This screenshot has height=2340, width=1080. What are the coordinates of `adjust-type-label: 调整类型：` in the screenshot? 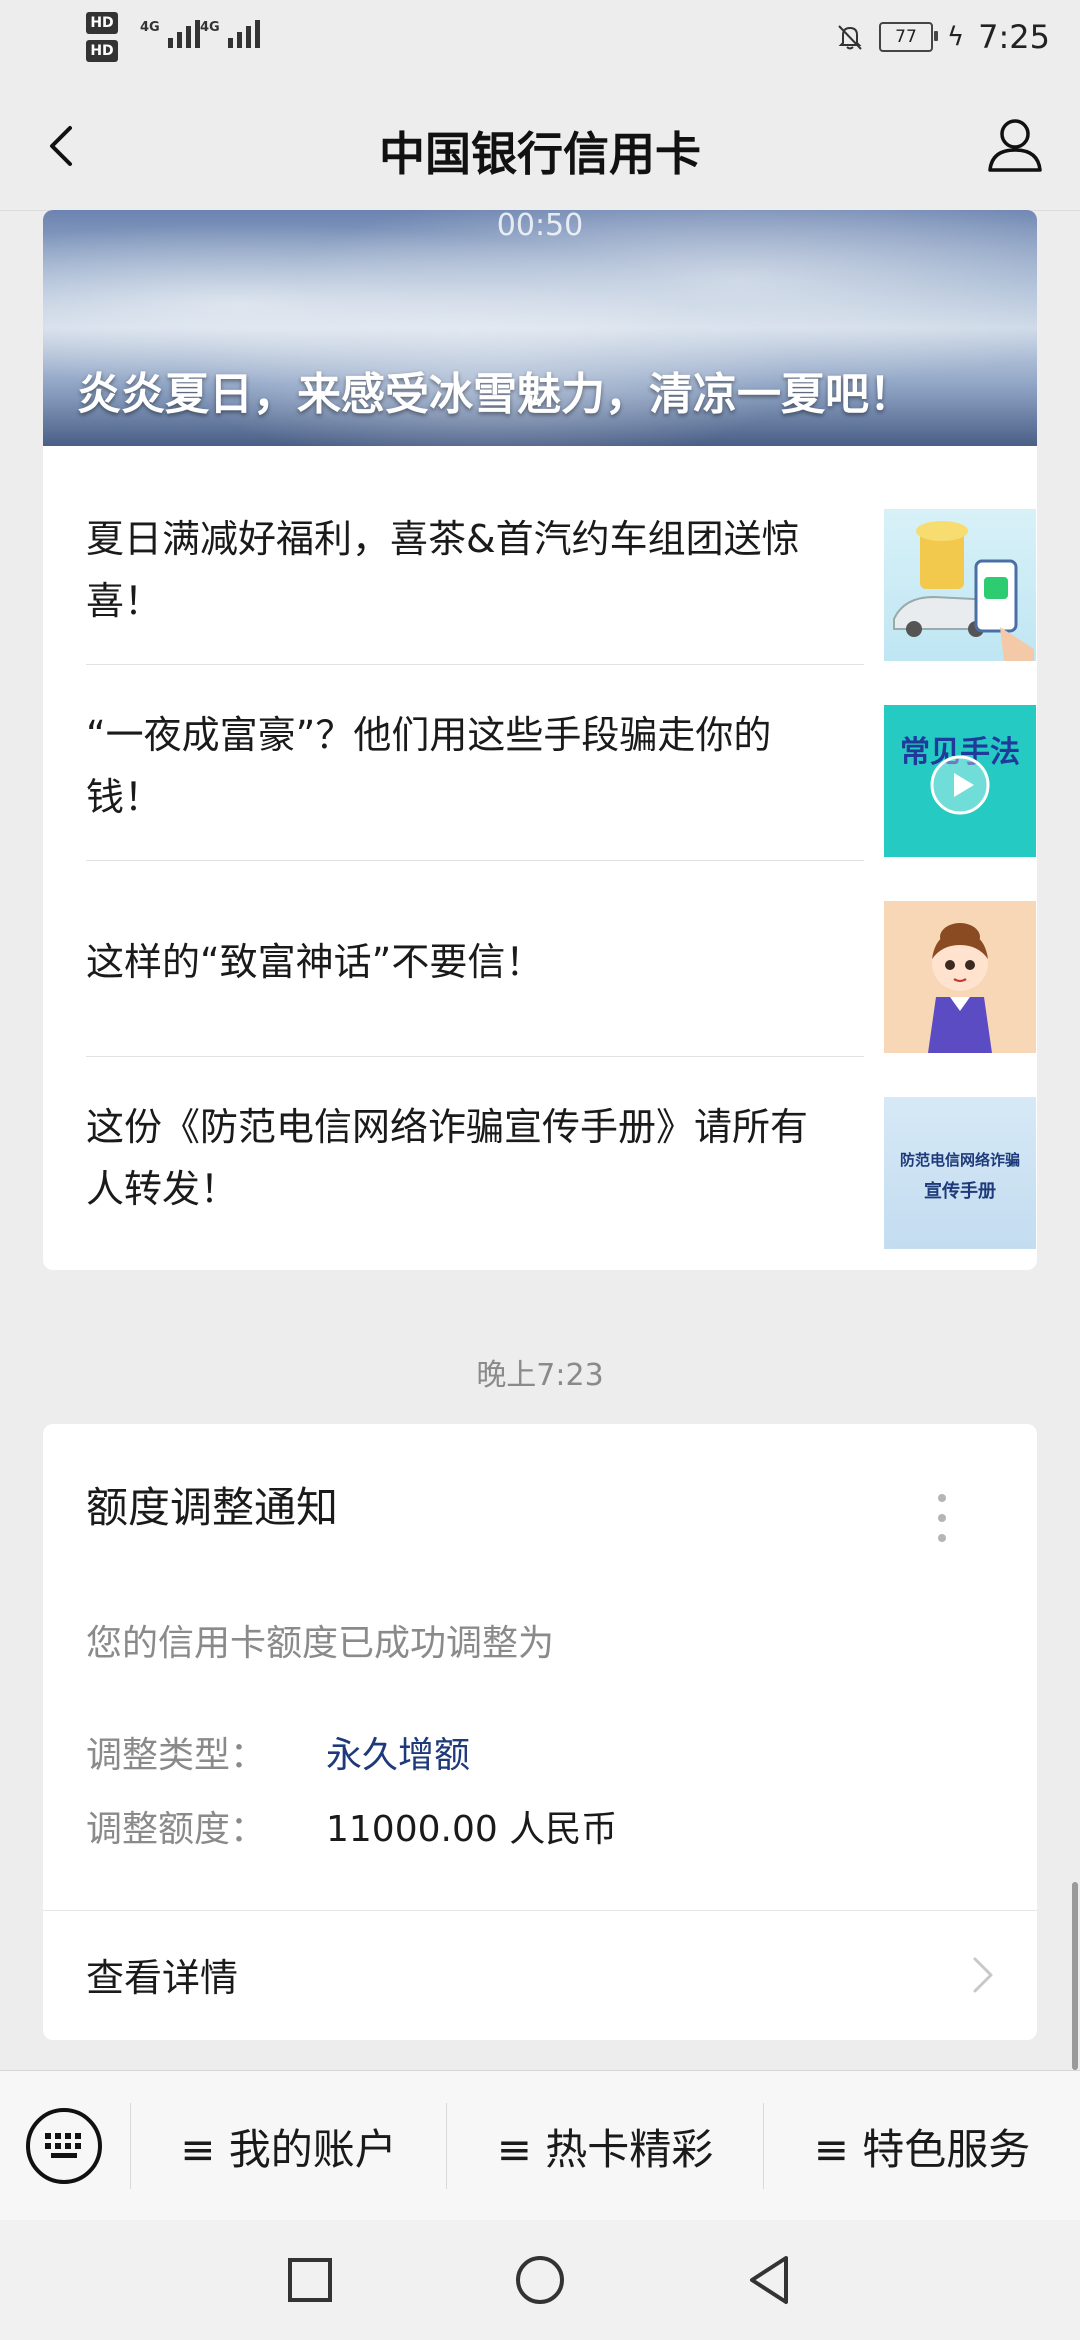 It's located at (176, 1755).